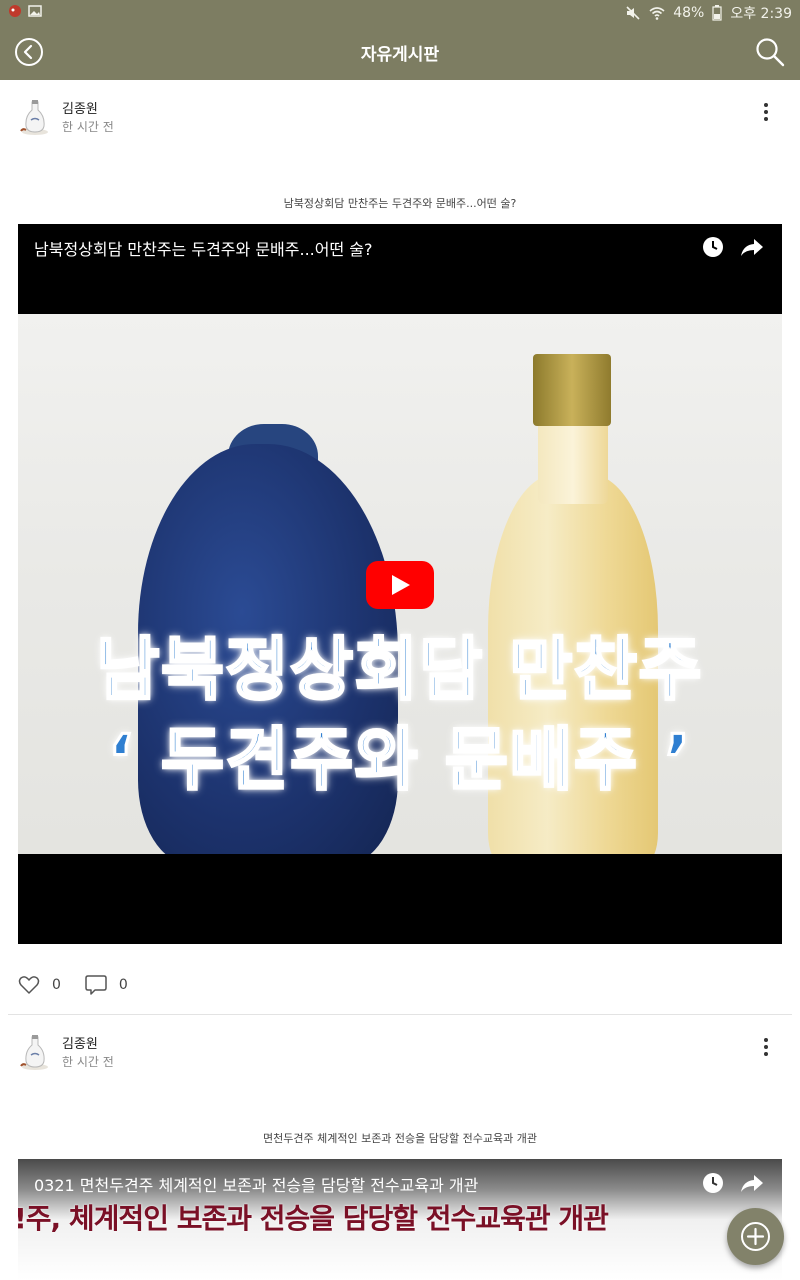 The width and height of the screenshot is (800, 1280). I want to click on app-bar: 자유게시판, so click(400, 52).